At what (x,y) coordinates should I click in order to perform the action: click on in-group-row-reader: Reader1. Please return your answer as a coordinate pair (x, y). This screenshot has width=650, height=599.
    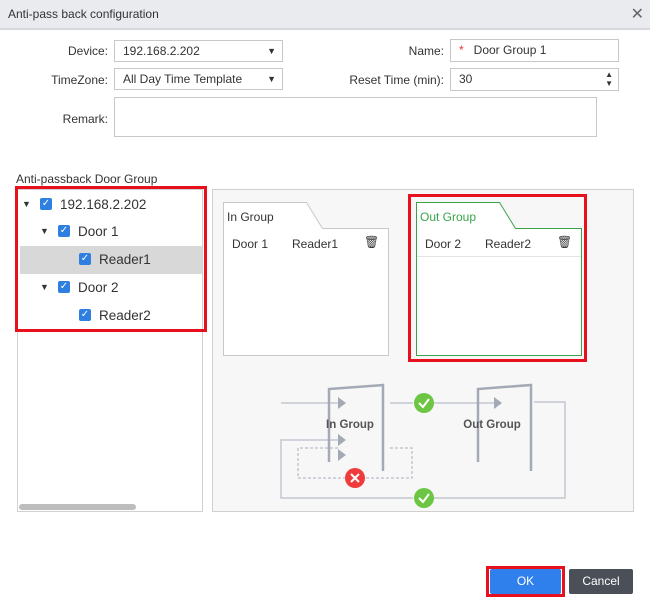
    Looking at the image, I should click on (315, 244).